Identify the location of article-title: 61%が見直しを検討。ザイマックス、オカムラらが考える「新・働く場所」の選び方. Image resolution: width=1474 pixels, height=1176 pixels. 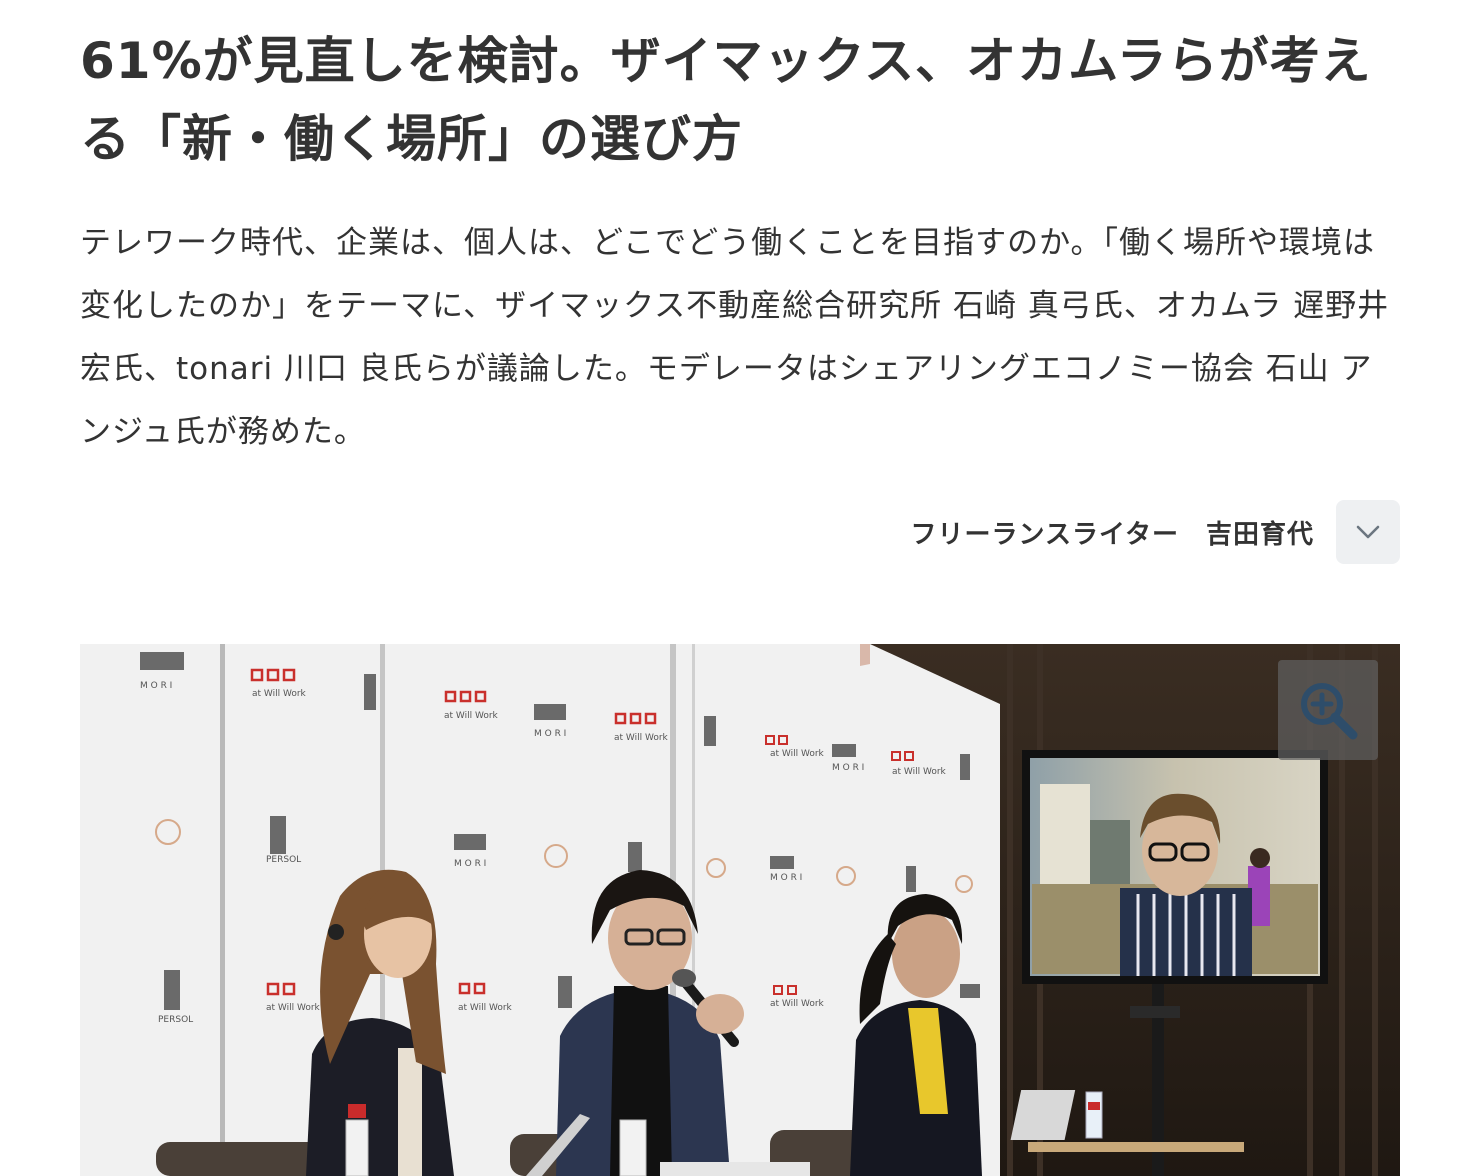
(726, 100).